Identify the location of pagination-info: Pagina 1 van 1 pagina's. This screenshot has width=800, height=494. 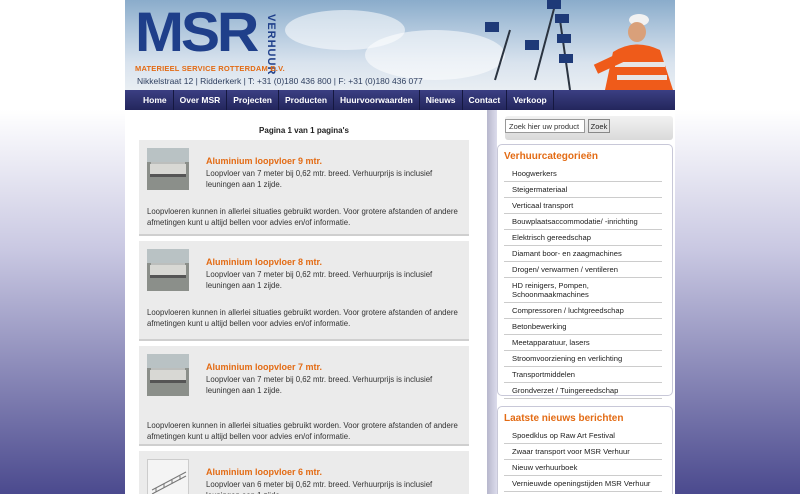
(304, 130).